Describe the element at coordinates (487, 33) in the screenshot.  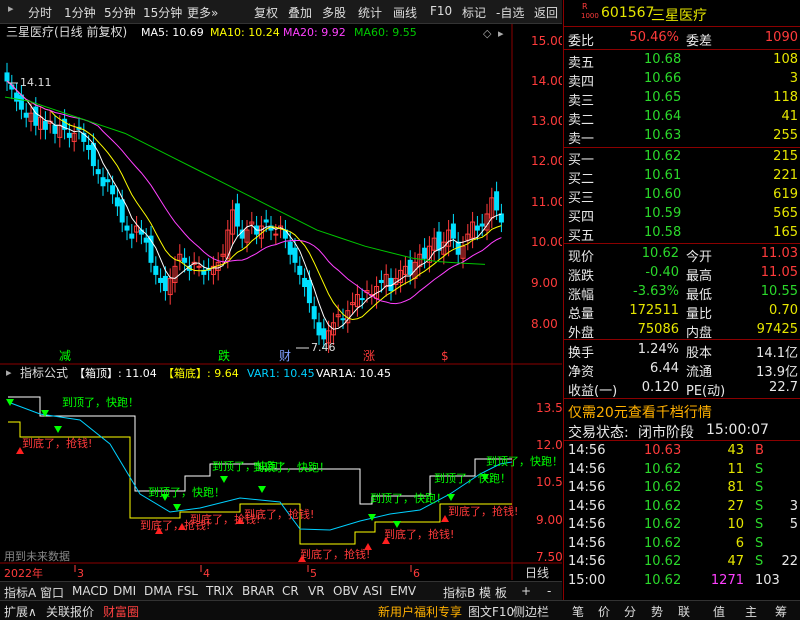
I see `settings-diamond-icon: ◇` at that location.